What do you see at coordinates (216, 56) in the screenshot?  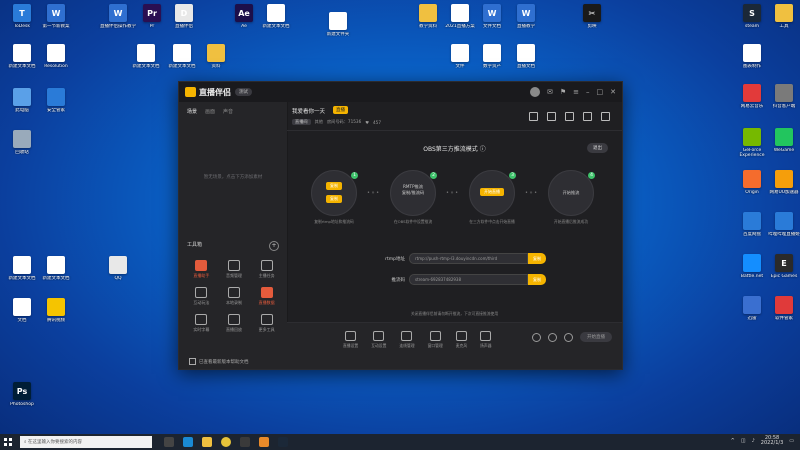 I see `desktop-icon: 资料` at bounding box center [216, 56].